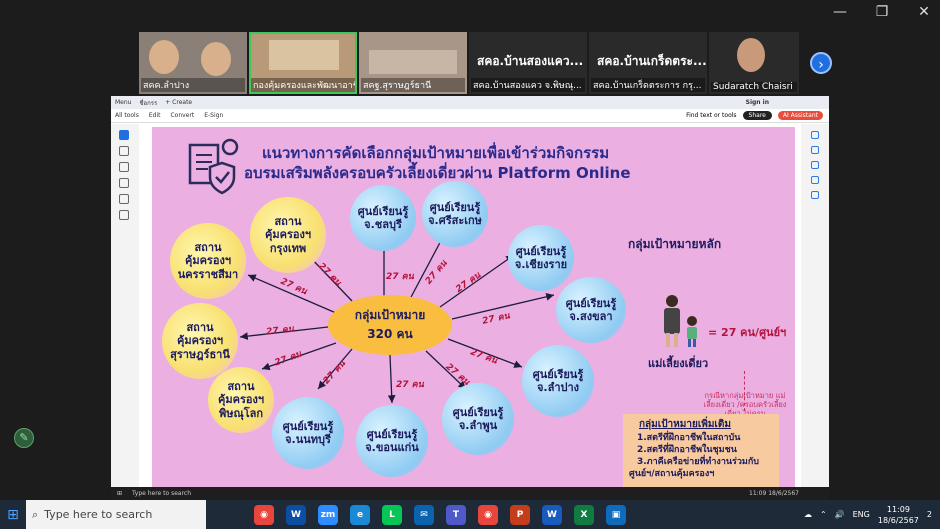 Image resolution: width=940 pixels, height=529 pixels. Describe the element at coordinates (455, 214) in the screenshot. I see `node-sisaket: ศูนย์เรียนรู้ จ.ศรีสะเกษ` at that location.